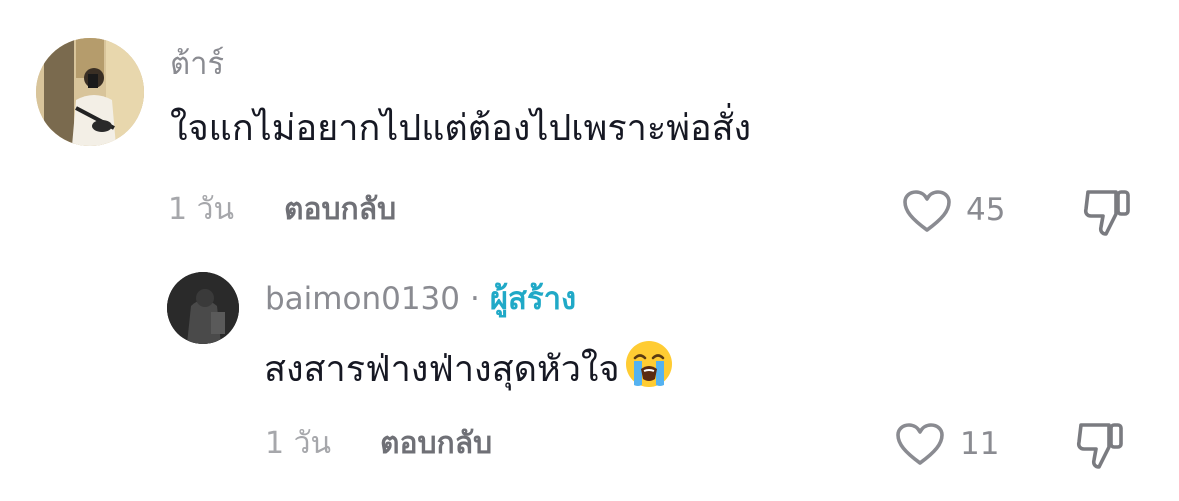 The image size is (1179, 501). Describe the element at coordinates (461, 128) in the screenshot. I see `comment-text: ใจแกไม่อยากไปแต่ต้องไปเพราะพ่อสั่ง` at that location.